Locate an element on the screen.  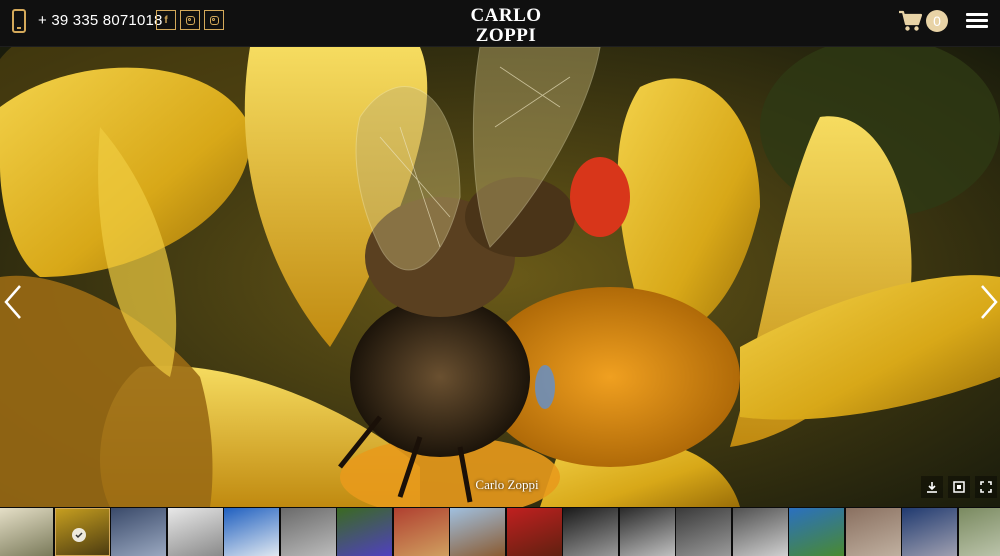
instagram-icon is located at coordinates (190, 20).